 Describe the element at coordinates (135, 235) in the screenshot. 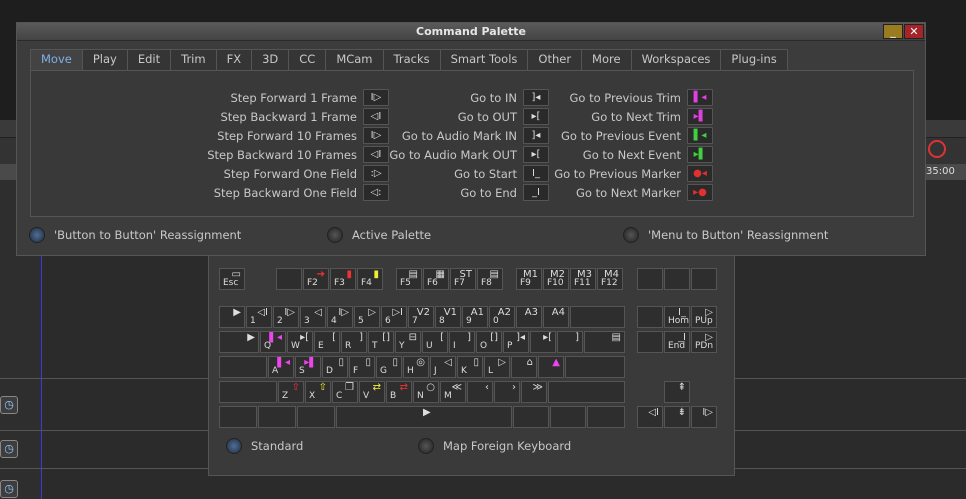

I see `button-to-button-option: 'Button to Button' Reassignment` at that location.